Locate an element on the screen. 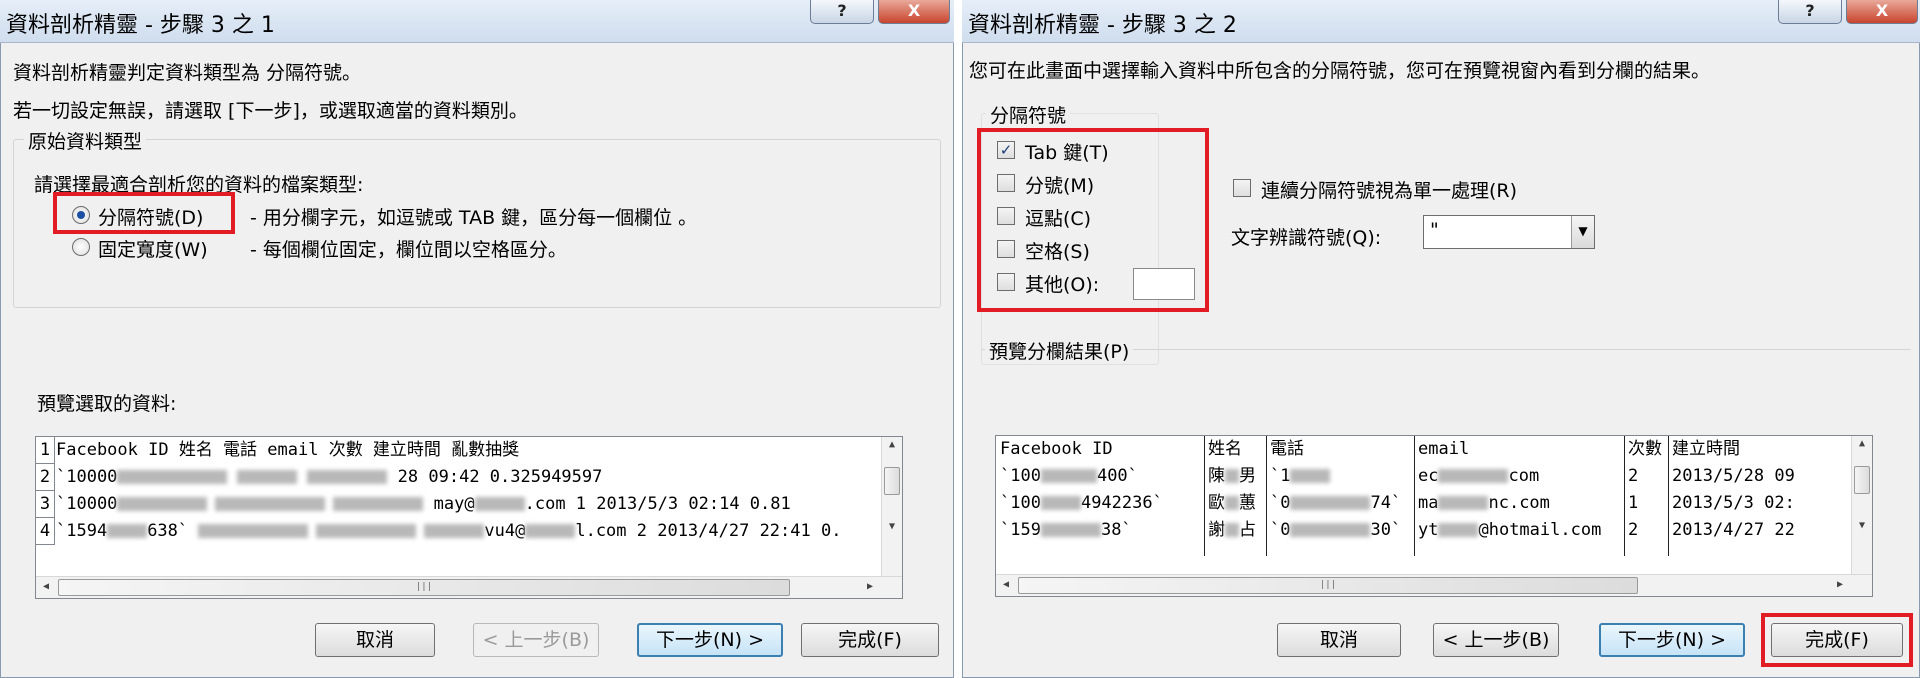  preview-label: 預覽選取的資料: is located at coordinates (107, 404).